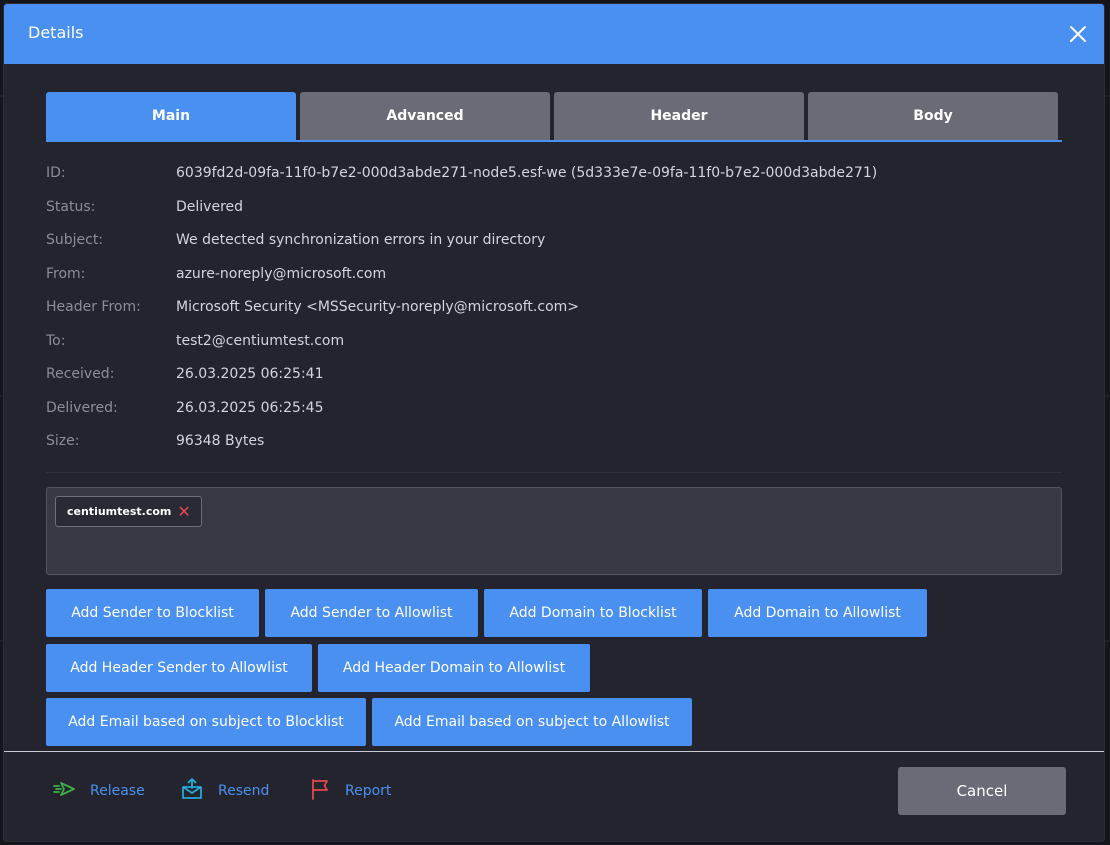  Describe the element at coordinates (554, 141) in the screenshot. I see `tab-underline` at that location.